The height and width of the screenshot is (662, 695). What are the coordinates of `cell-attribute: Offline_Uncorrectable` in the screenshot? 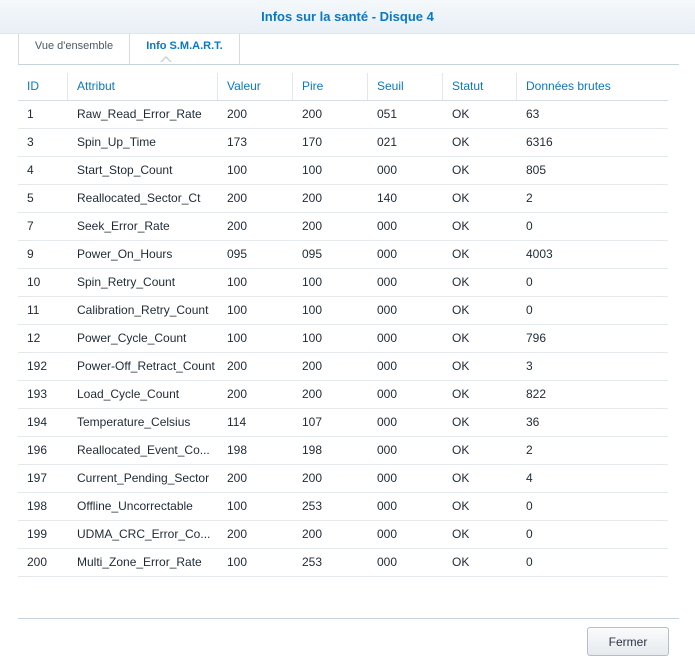 It's located at (135, 506).